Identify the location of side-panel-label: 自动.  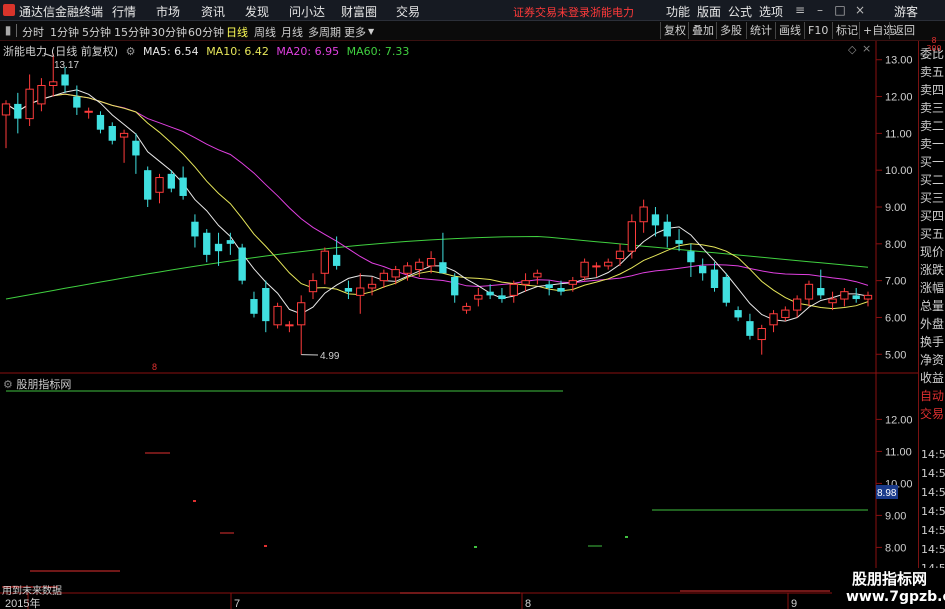
(932, 396).